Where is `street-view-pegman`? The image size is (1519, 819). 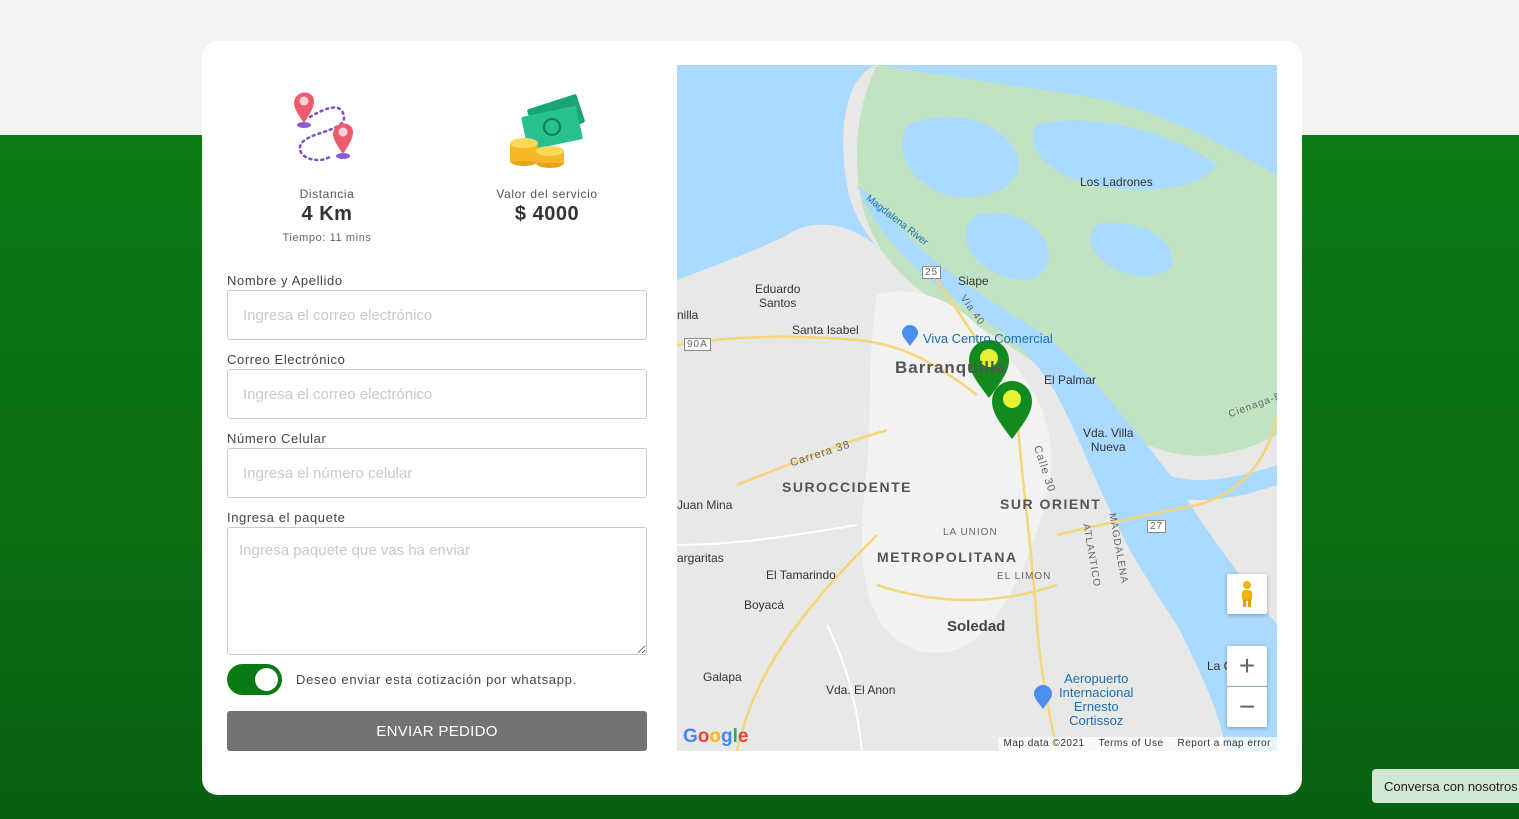
street-view-pegman is located at coordinates (1247, 594).